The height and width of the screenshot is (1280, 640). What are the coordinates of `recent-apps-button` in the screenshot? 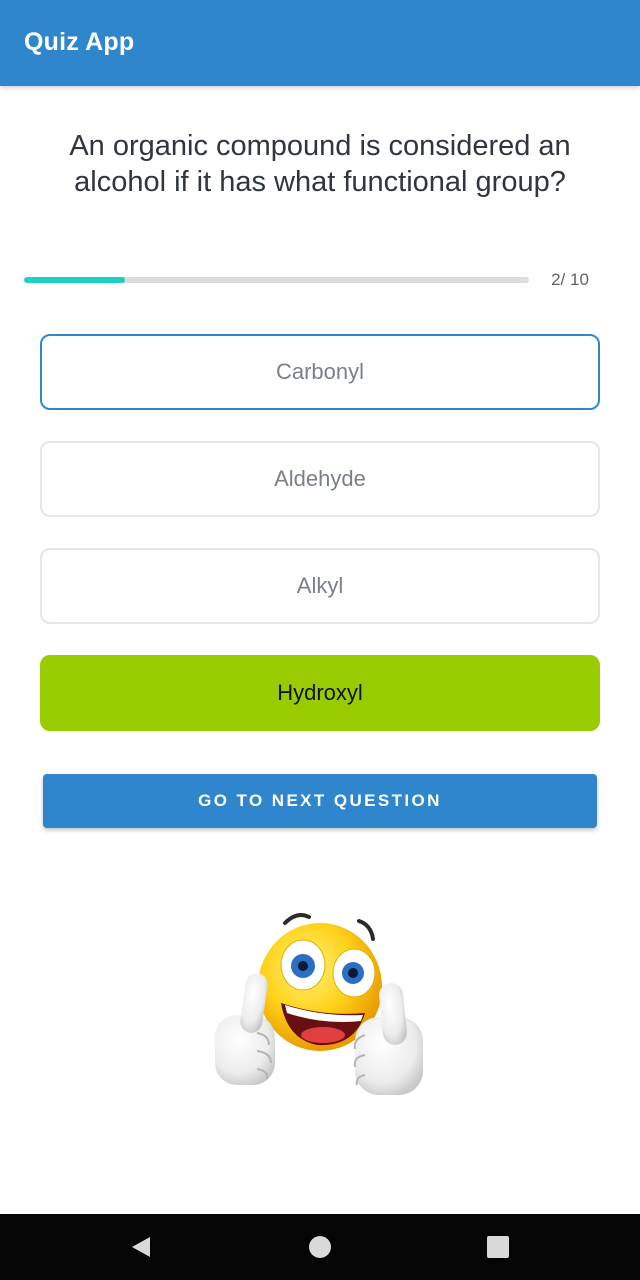 It's located at (498, 1247).